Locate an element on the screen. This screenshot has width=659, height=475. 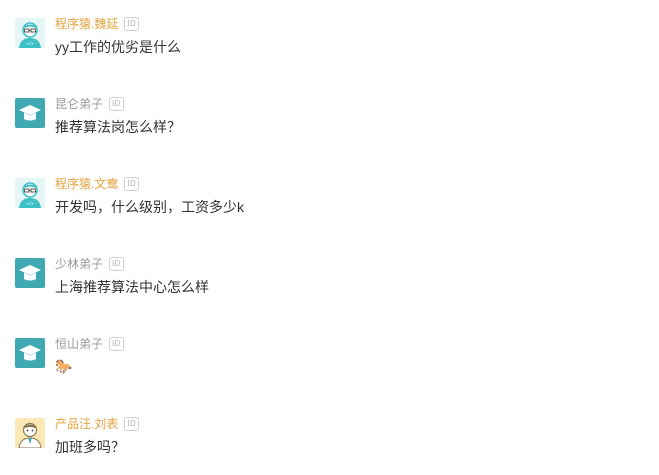
comment-header: 程序猿.魏延 ID is located at coordinates (97, 24).